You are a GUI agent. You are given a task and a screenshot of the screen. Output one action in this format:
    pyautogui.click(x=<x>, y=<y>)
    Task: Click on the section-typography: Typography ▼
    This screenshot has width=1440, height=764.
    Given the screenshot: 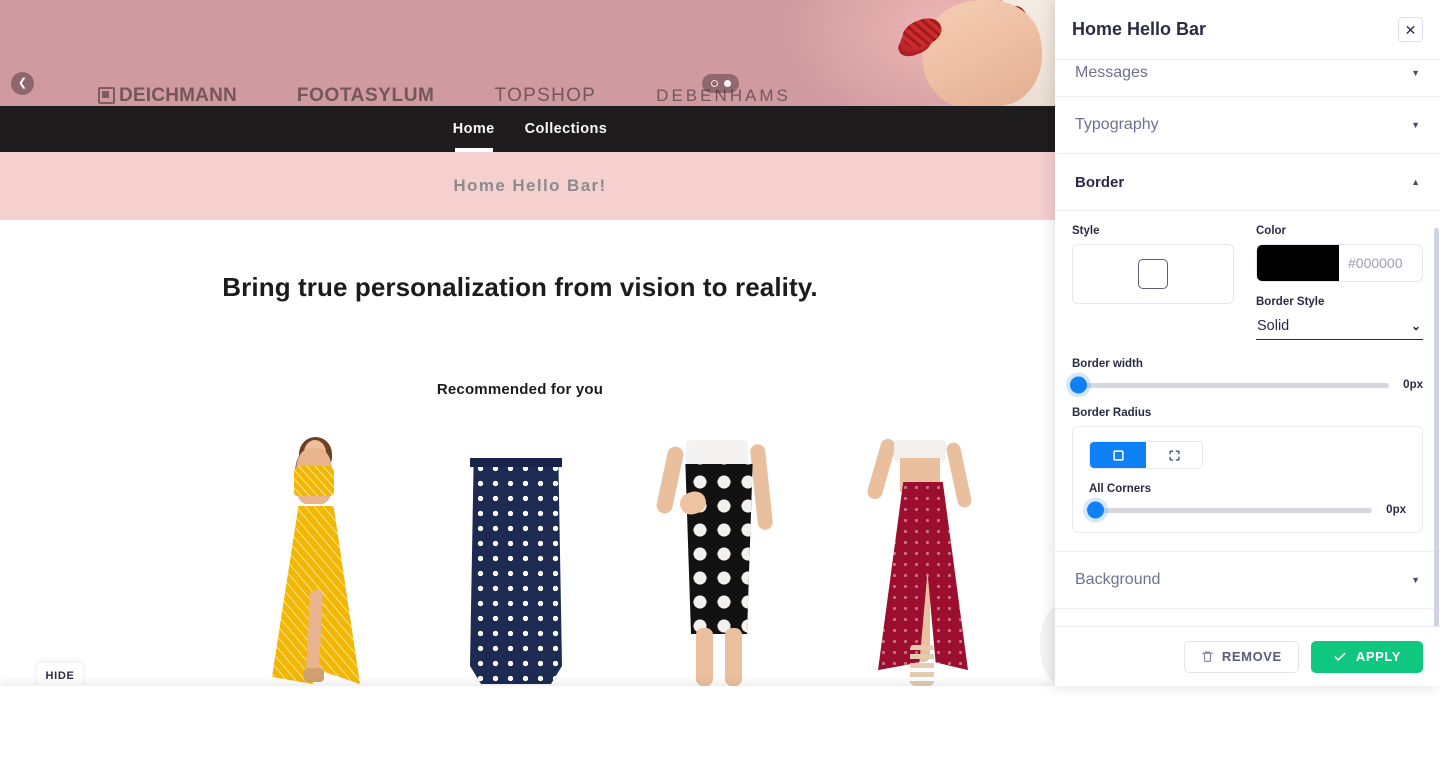 What is the action you would take?
    pyautogui.click(x=1247, y=125)
    